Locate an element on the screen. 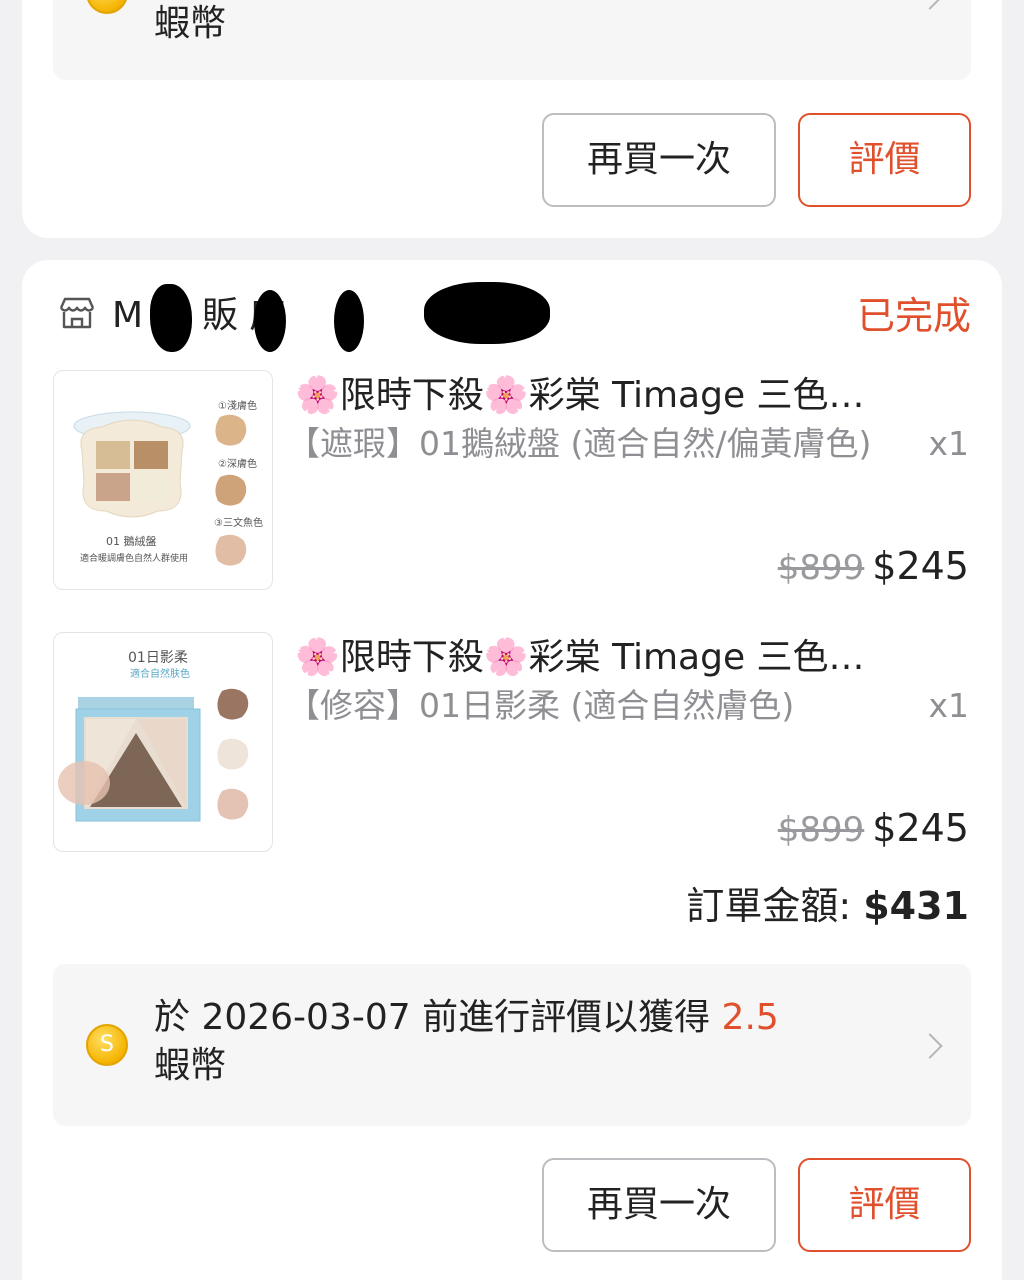  product-thumbnail: 01日影柔 適合自然肤色 is located at coordinates (163, 742).